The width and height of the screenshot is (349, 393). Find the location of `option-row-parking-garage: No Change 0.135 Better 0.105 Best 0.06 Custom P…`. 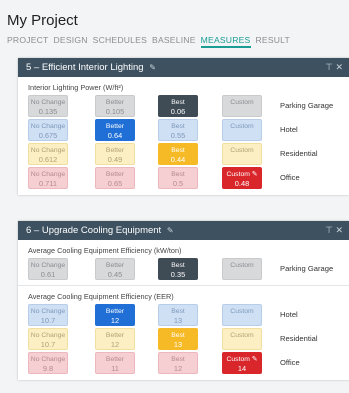

option-row-parking-garage: No Change 0.135 Better 0.105 Best 0.06 Custom P… is located at coordinates (183, 105).